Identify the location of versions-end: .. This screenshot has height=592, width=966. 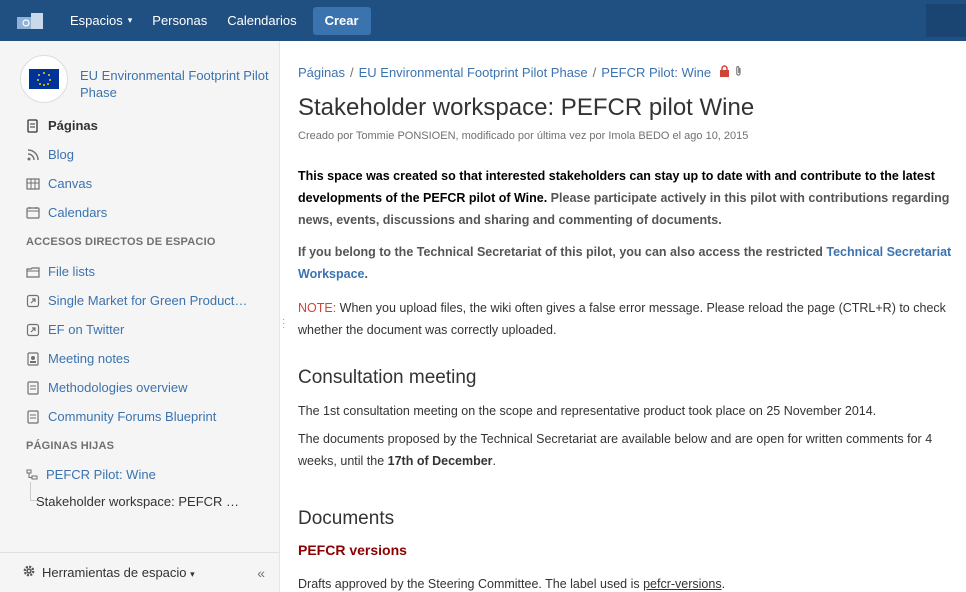
(723, 584).